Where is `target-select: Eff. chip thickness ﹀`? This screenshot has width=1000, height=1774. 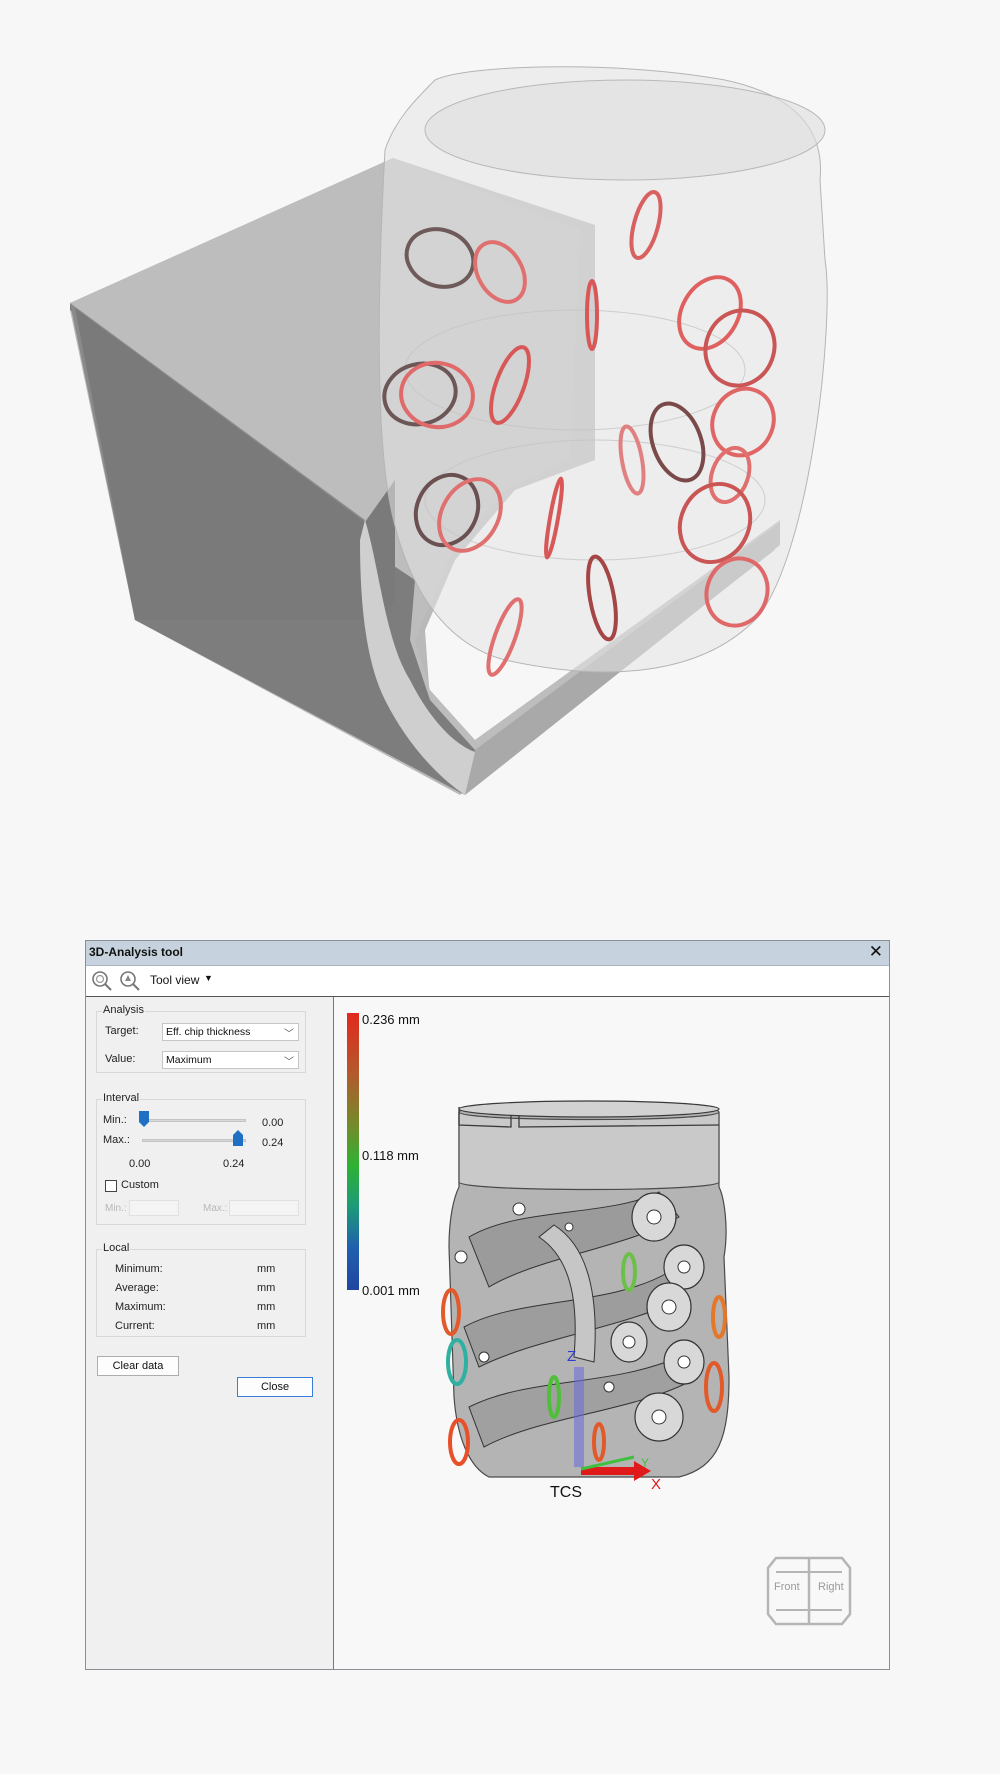
target-select: Eff. chip thickness ﹀ is located at coordinates (230, 1032).